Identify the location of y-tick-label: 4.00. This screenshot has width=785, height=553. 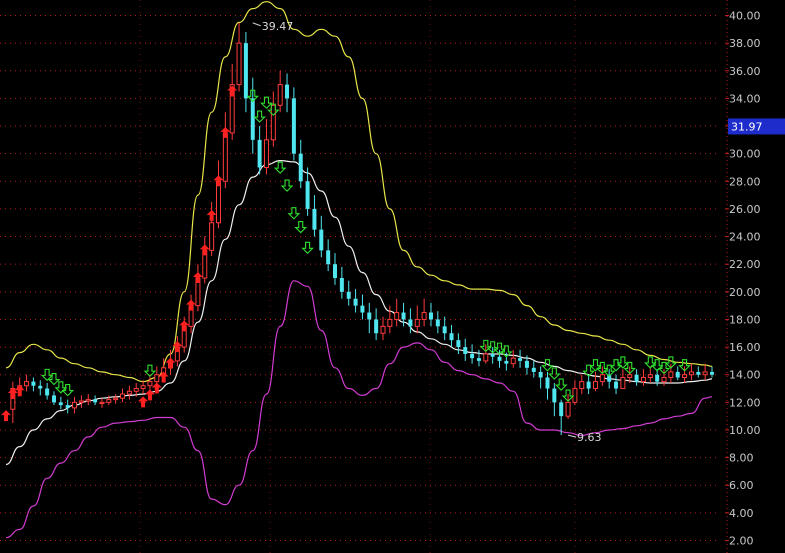
(741, 513).